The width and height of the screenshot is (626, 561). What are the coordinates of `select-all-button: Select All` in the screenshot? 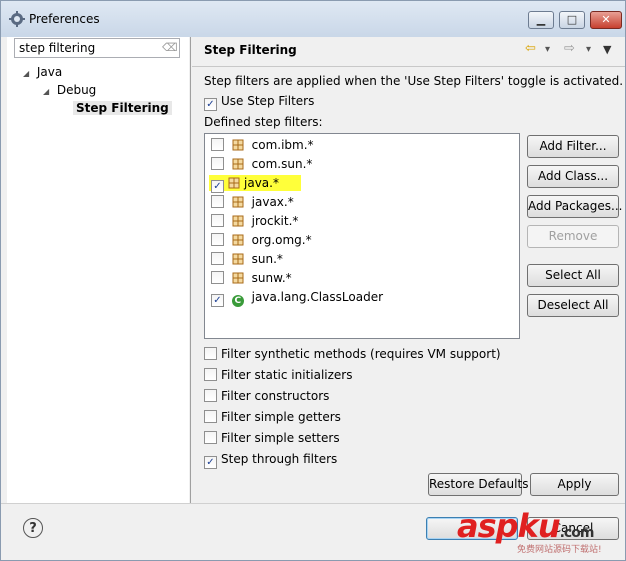 It's located at (573, 275).